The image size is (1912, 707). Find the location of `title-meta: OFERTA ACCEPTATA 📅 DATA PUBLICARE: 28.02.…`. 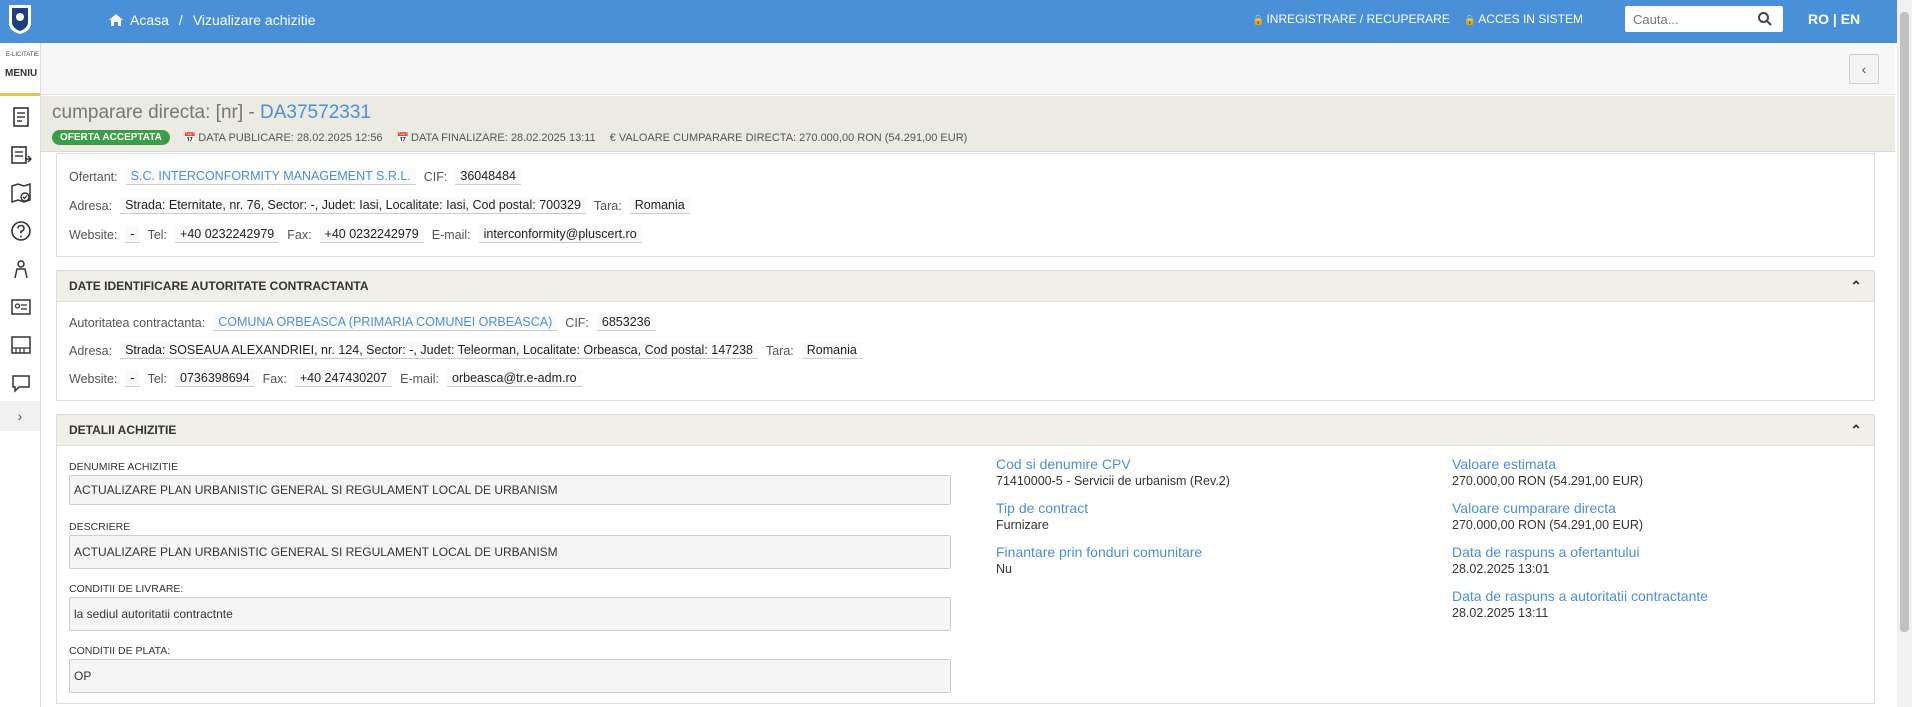

title-meta: OFERTA ACCEPTATA 📅 DATA PUBLICARE: 28.02.… is located at coordinates (509, 137).